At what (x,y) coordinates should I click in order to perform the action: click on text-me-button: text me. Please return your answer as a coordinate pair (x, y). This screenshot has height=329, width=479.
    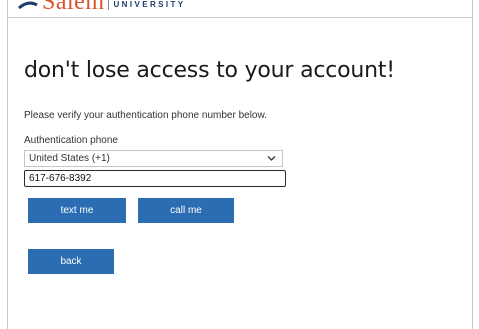
    Looking at the image, I should click on (77, 210).